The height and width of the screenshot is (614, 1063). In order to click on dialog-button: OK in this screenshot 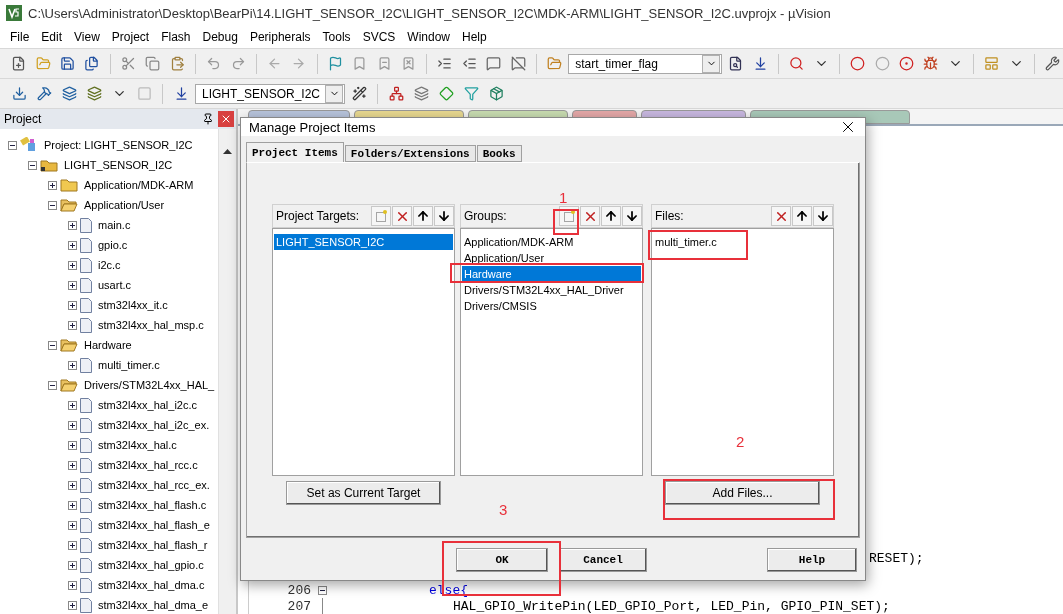, I will do `click(502, 560)`.